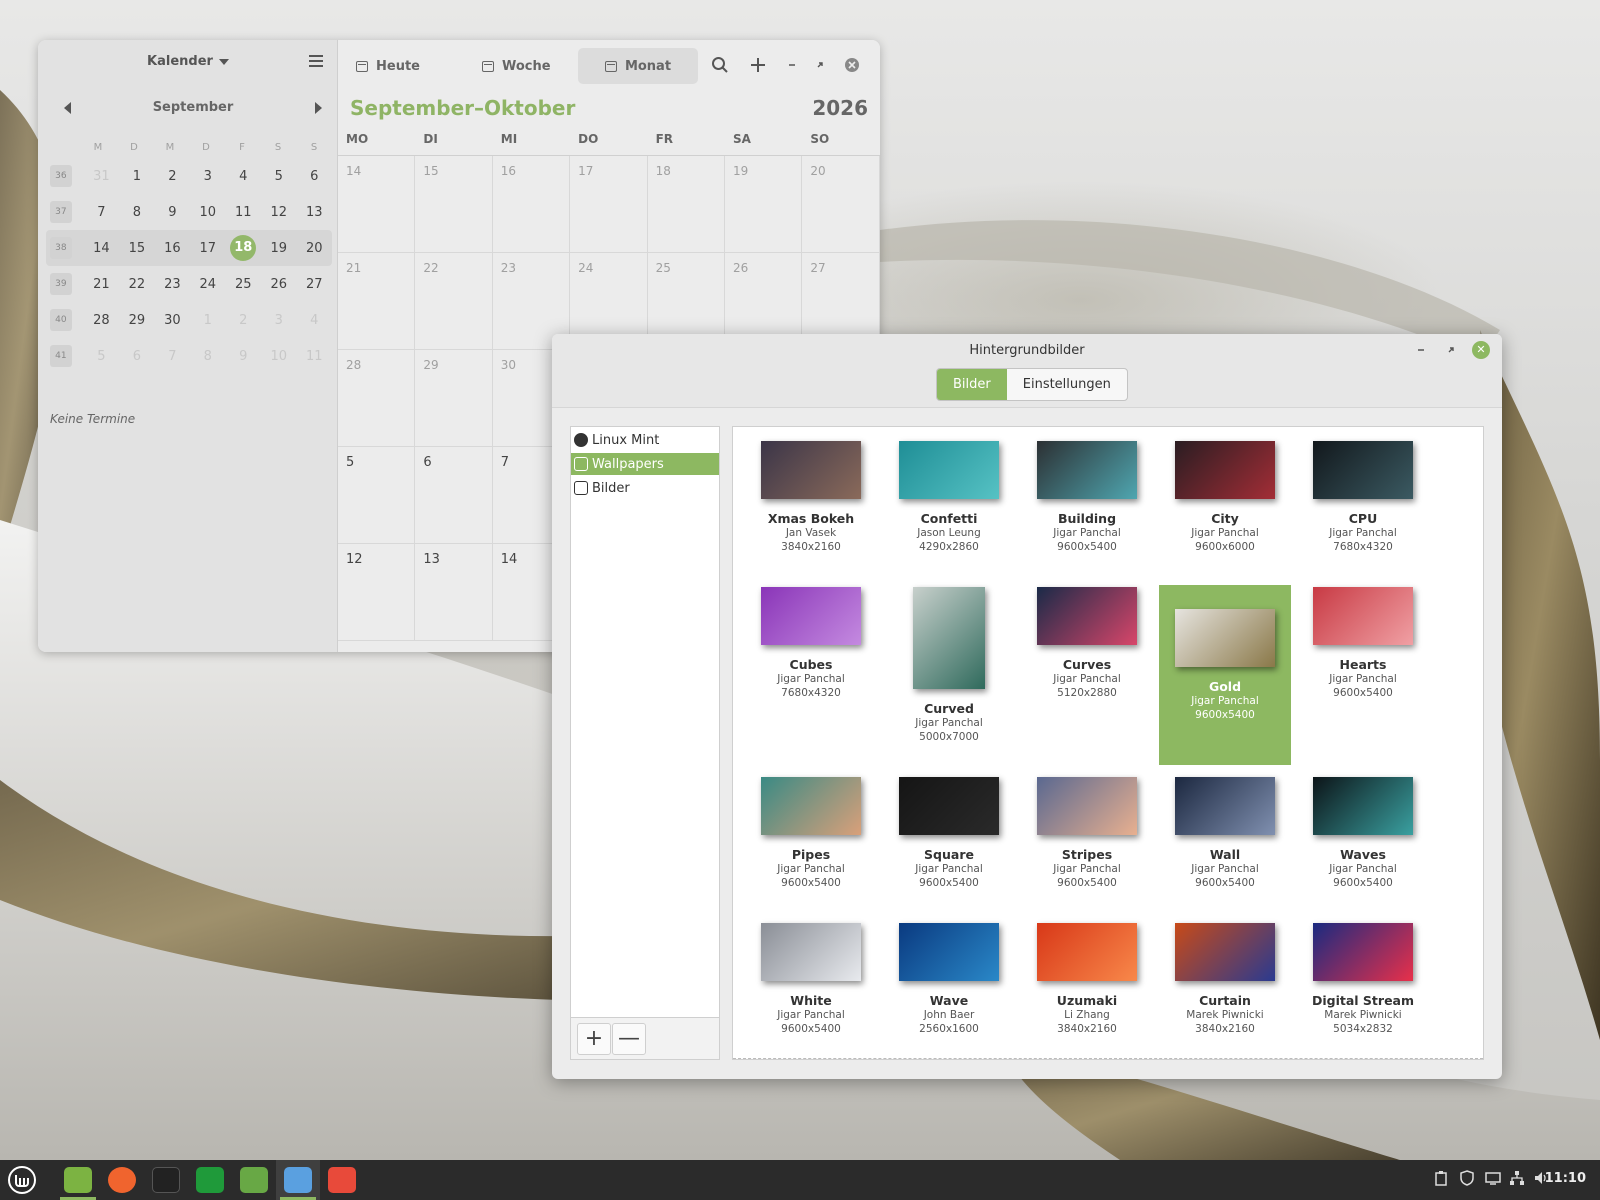  What do you see at coordinates (1517, 1179) in the screenshot?
I see `network-icon` at bounding box center [1517, 1179].